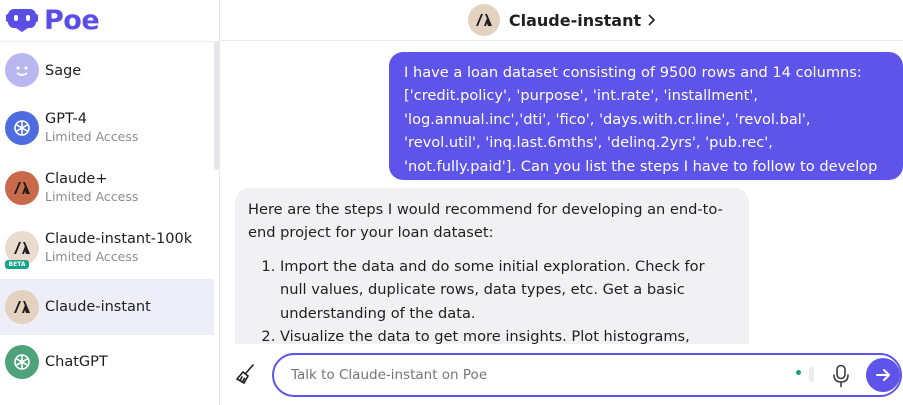 This screenshot has width=903, height=405. I want to click on chat-title: Claude-instant, so click(575, 20).